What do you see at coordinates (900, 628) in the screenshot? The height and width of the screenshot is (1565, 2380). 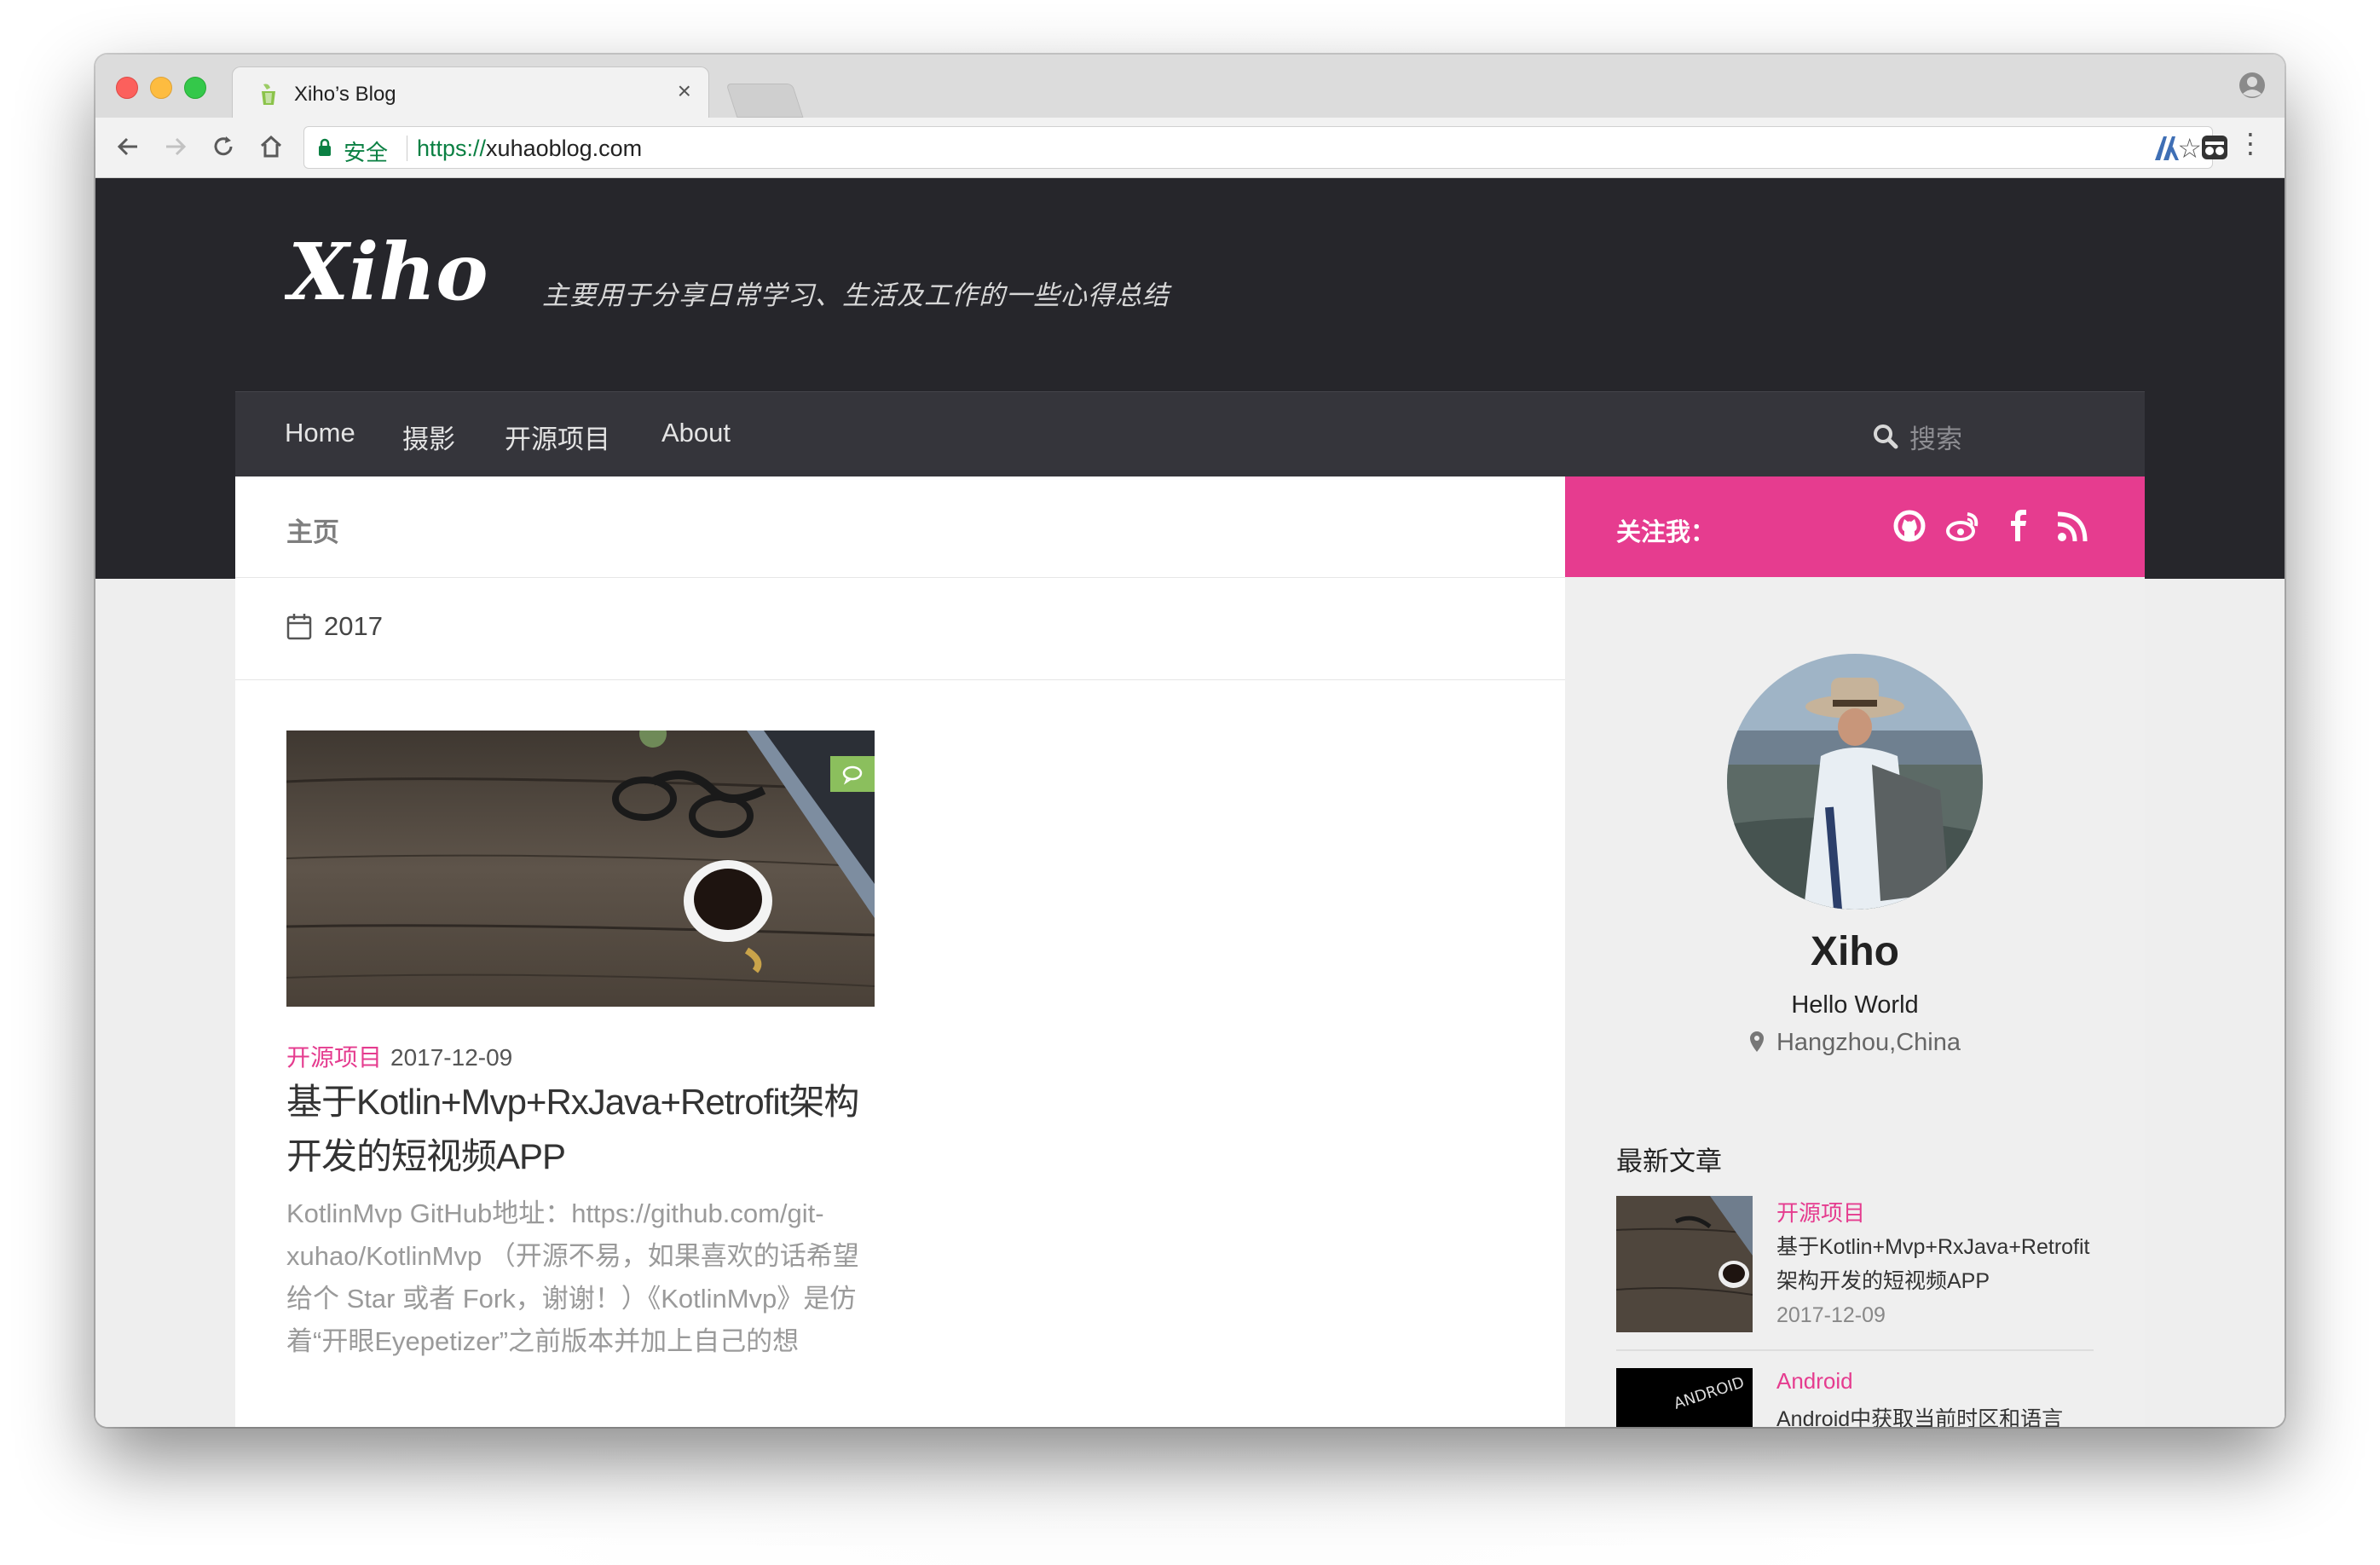 I see `archive-year-header: 2017` at bounding box center [900, 628].